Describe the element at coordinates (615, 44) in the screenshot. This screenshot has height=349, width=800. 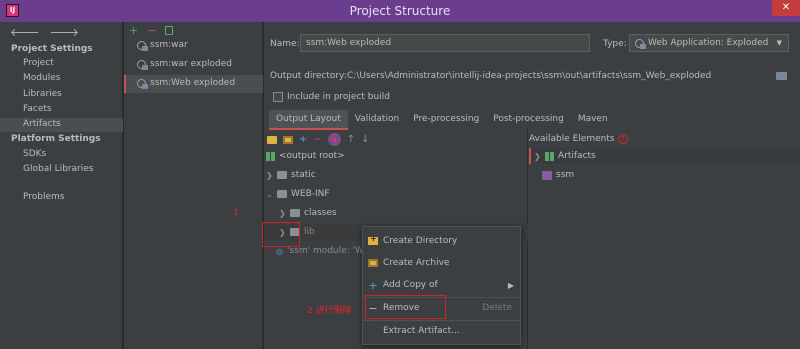
I see `type-label: Type:` at that location.